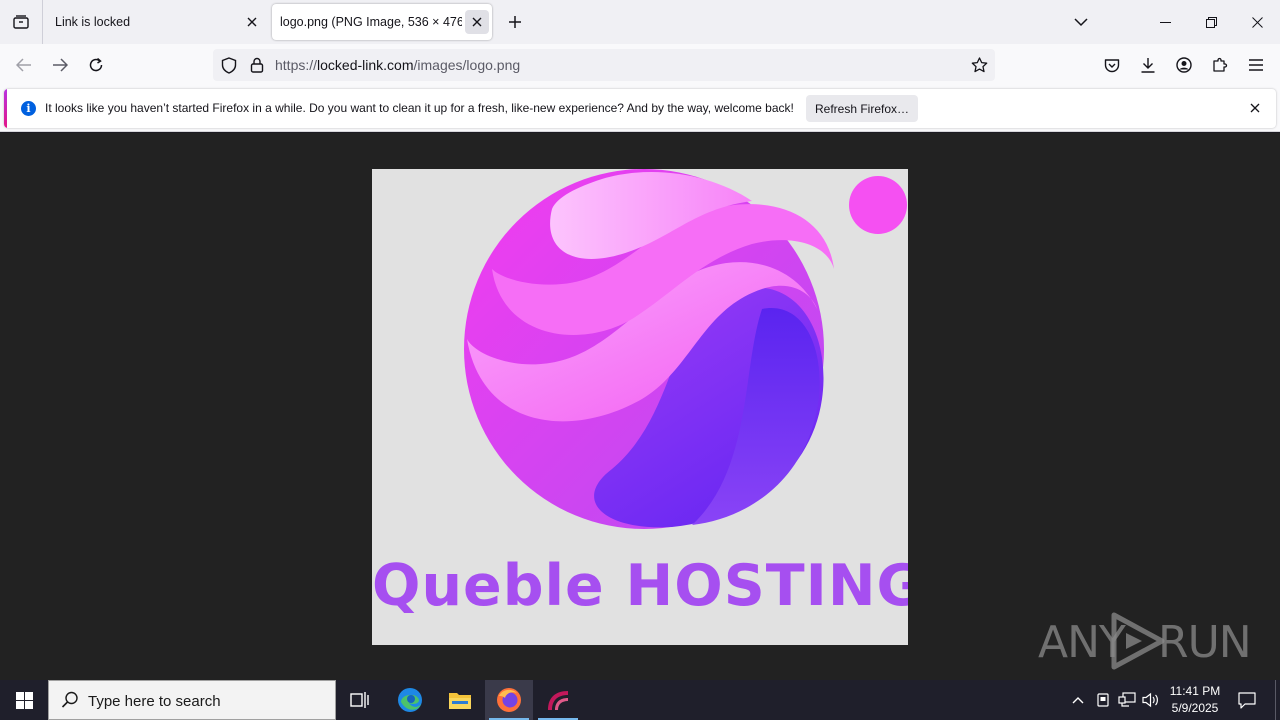  What do you see at coordinates (154, 701) in the screenshot?
I see `search-placeholder: Type here to search` at bounding box center [154, 701].